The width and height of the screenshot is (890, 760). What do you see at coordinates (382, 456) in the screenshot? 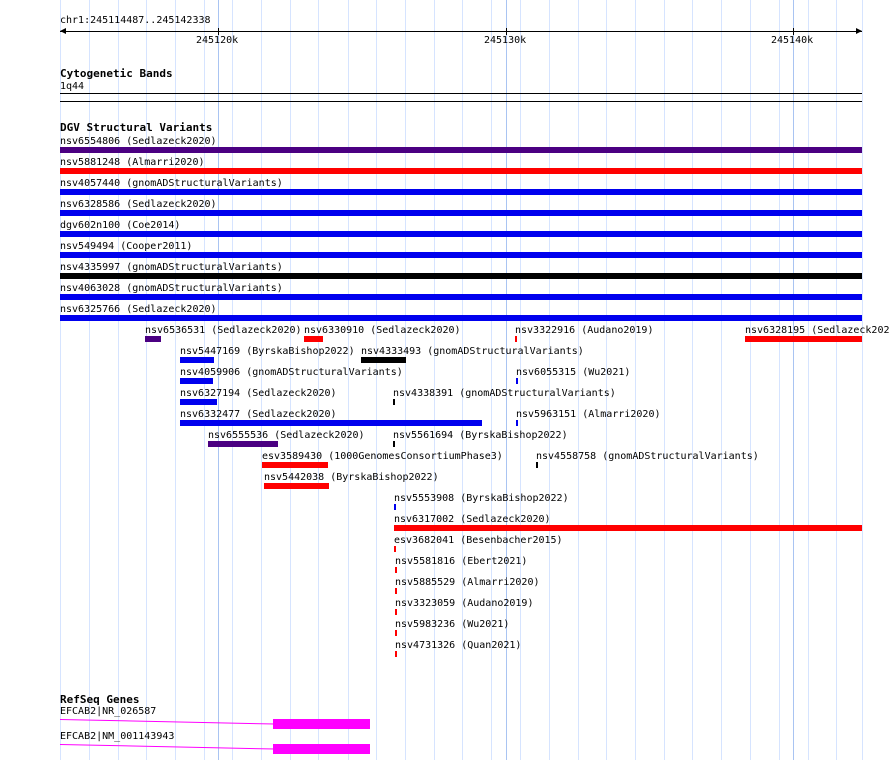
I see `sv-feature-label: esv3589430 (1000GenomesConsortiumPhase3)` at bounding box center [382, 456].